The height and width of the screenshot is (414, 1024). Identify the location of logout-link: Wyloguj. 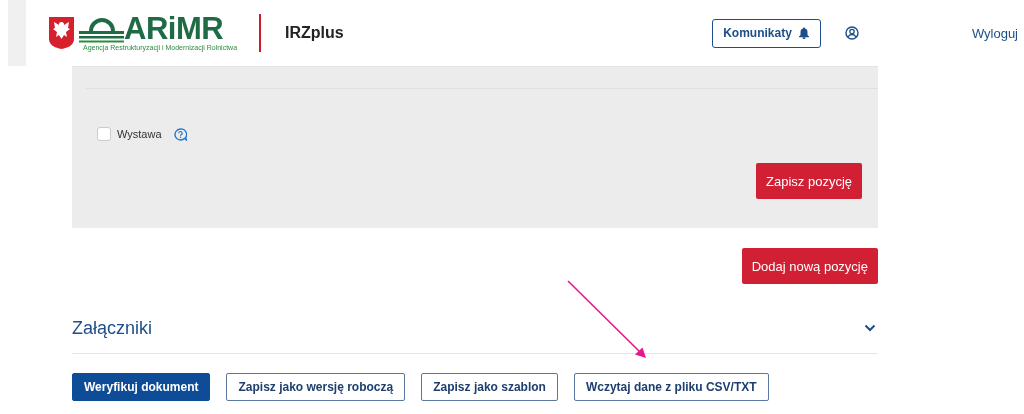
(994, 33).